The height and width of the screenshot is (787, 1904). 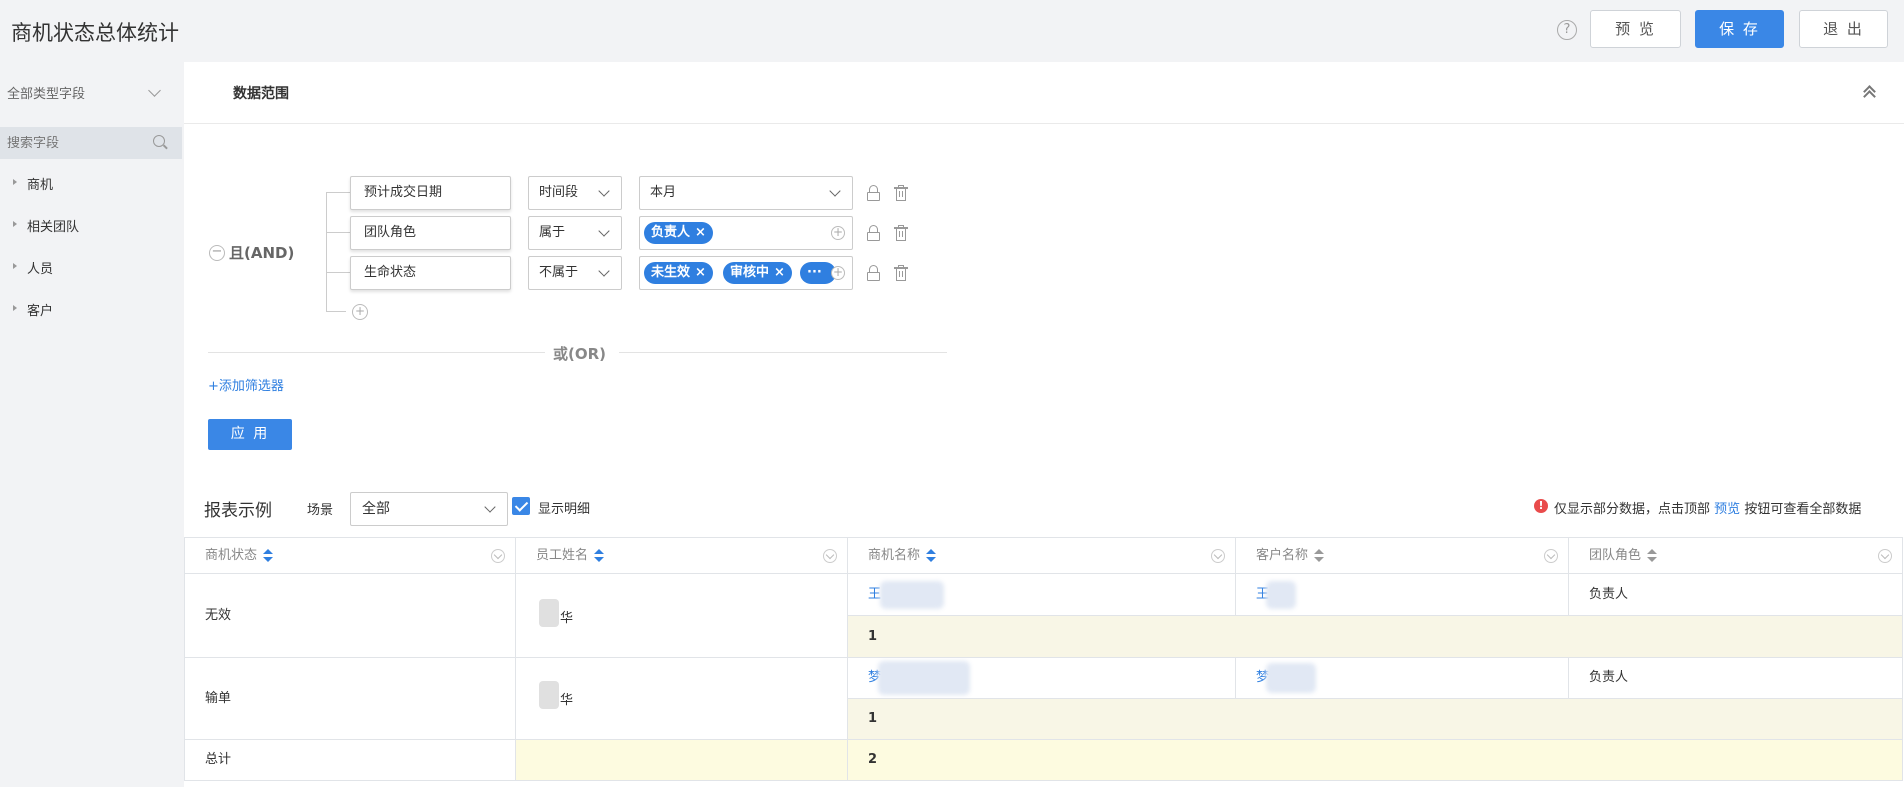 I want to click on customer-cell: 梦 林, so click(x=1402, y=678).